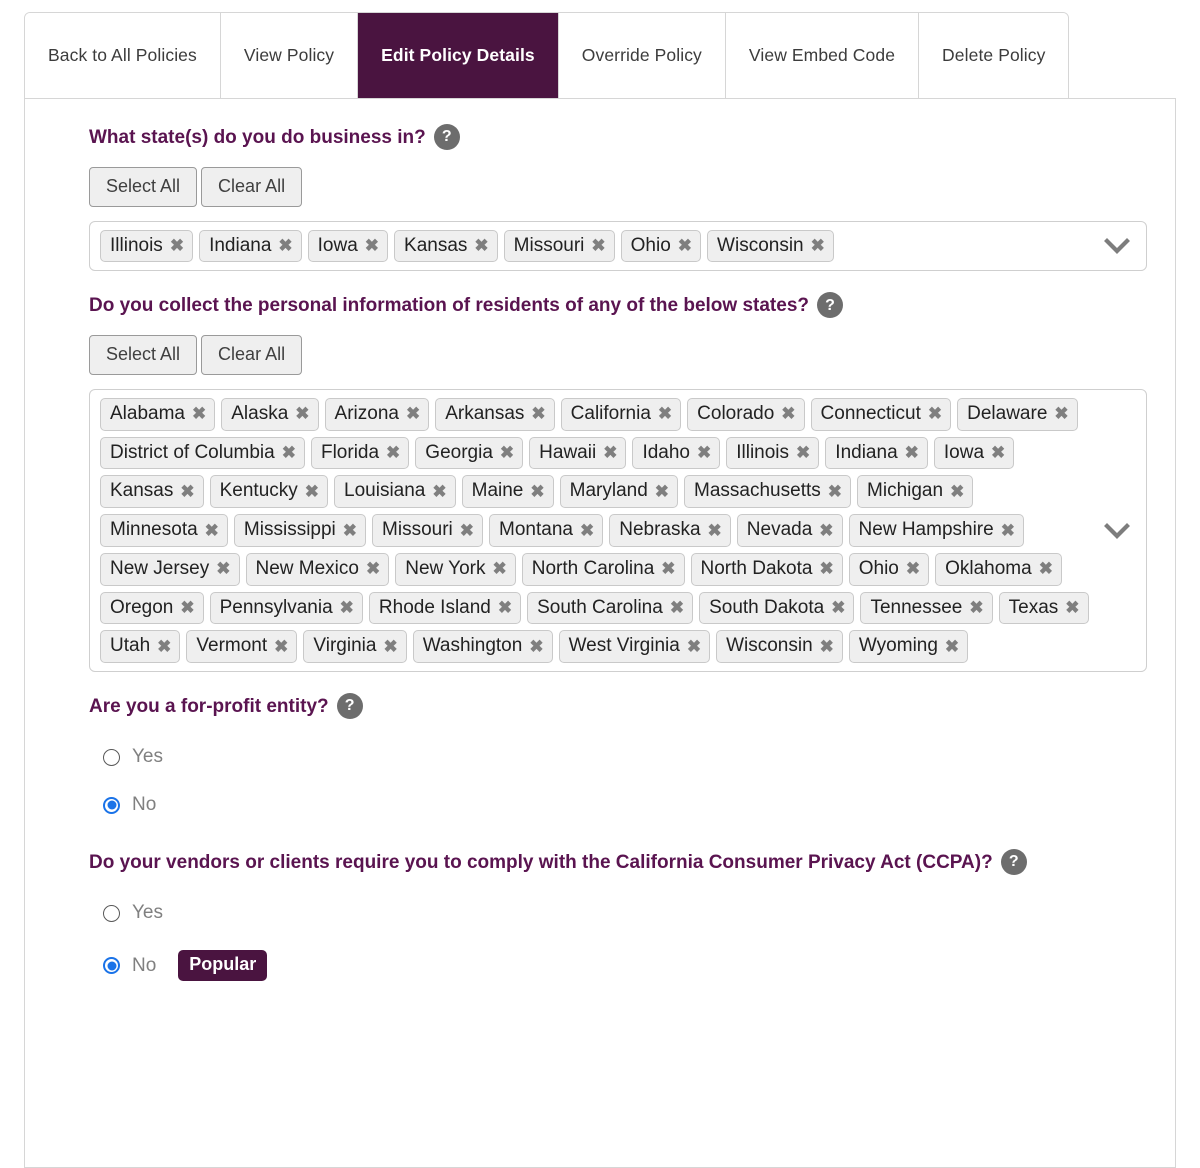 The width and height of the screenshot is (1200, 1168). Describe the element at coordinates (252, 187) in the screenshot. I see `clear-all-button-business-states: Clear All` at that location.